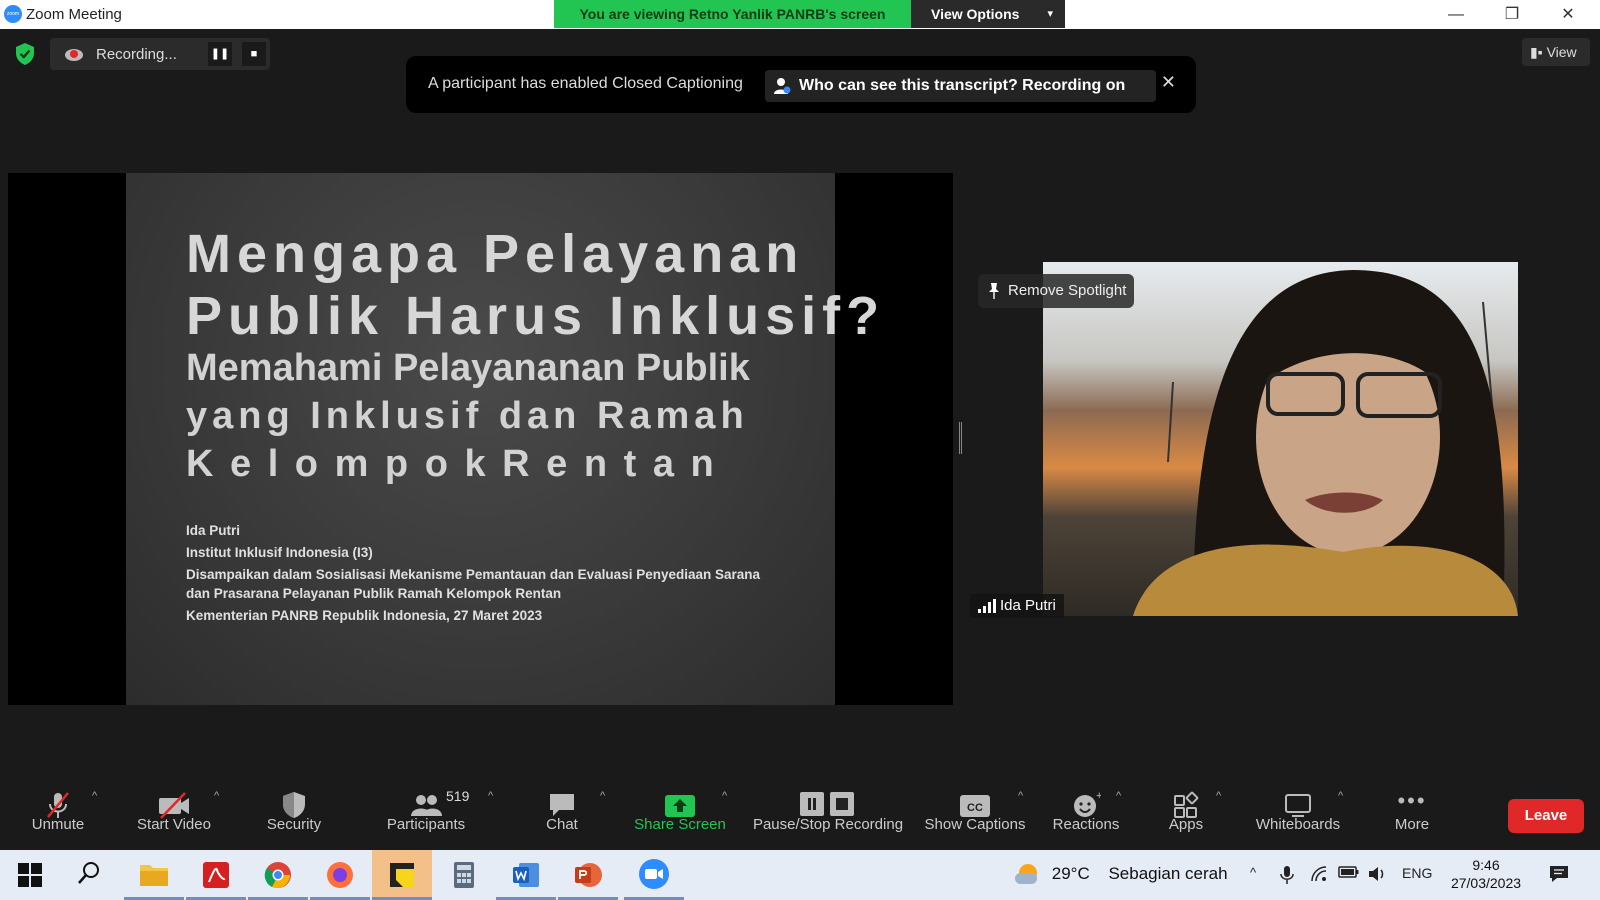 This screenshot has height=900, width=1600. I want to click on participant-name-tag: Ida Putri, so click(1017, 606).